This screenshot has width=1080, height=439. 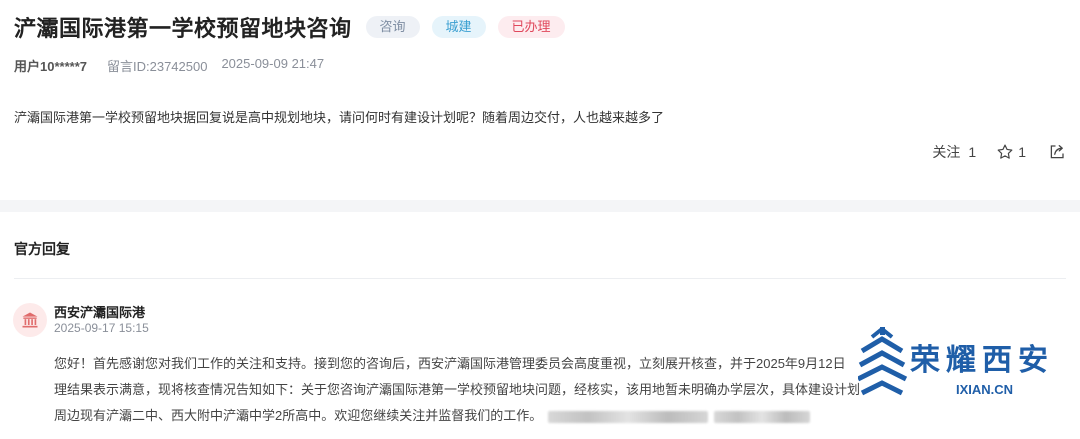 I want to click on share-icon, so click(x=1057, y=151).